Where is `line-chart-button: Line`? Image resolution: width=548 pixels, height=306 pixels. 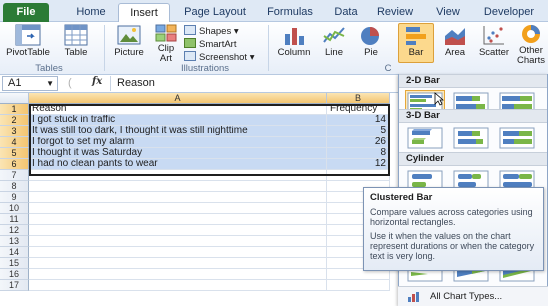
line-chart-button: Line is located at coordinates (334, 41).